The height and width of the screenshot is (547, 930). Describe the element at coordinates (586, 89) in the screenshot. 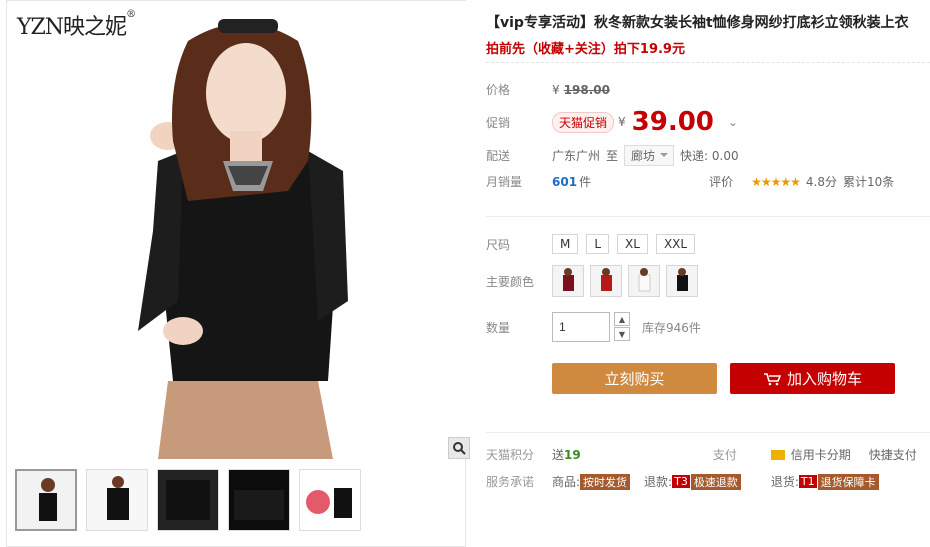

I see `original-price: 198.00` at that location.